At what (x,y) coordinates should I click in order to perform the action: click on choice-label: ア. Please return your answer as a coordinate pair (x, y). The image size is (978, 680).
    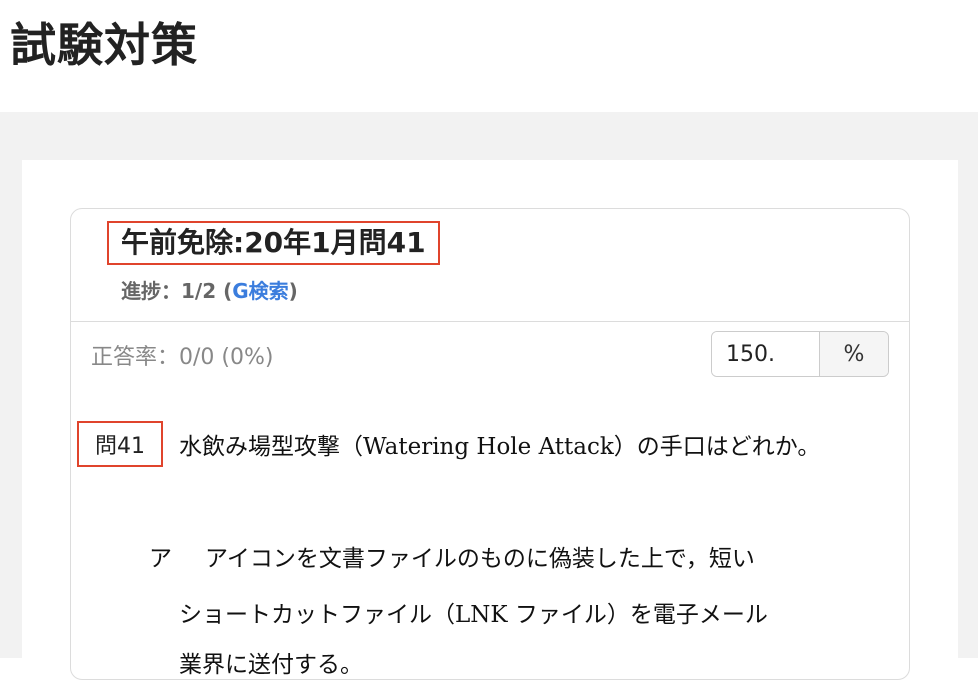
    Looking at the image, I should click on (160, 559).